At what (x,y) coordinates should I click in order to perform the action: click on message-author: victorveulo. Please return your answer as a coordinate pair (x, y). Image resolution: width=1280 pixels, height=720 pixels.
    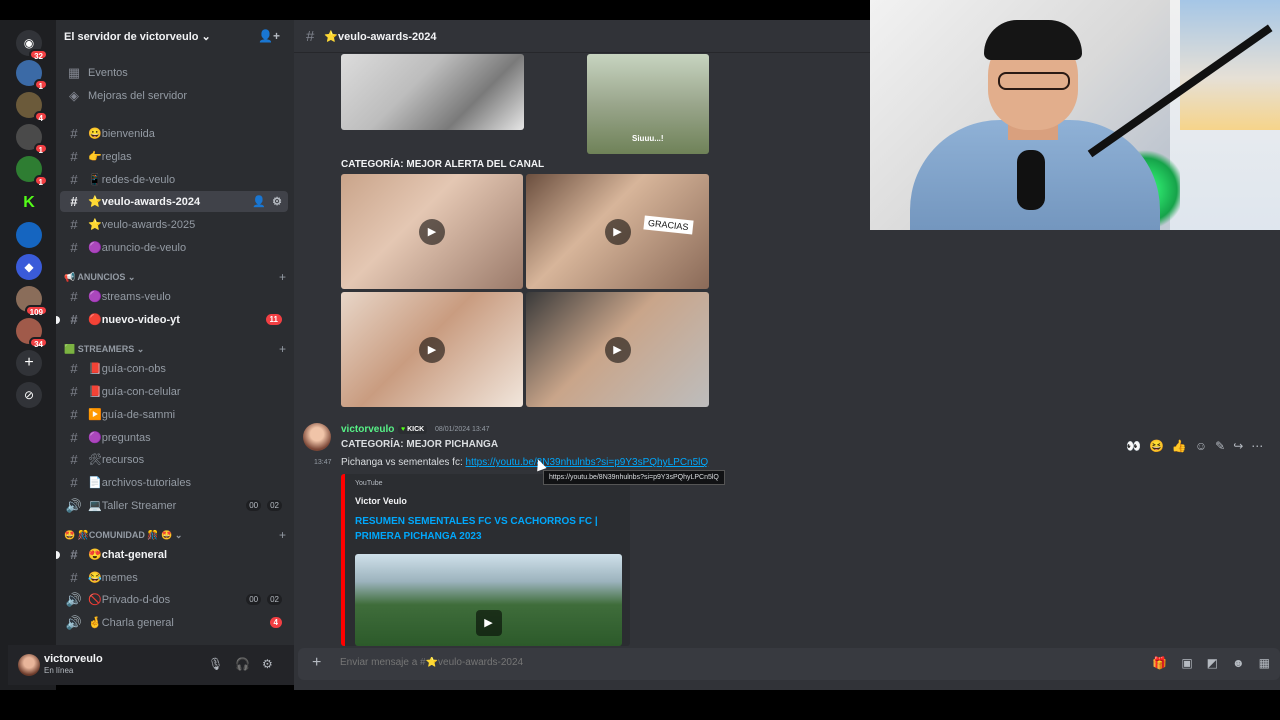
    Looking at the image, I should click on (367, 429).